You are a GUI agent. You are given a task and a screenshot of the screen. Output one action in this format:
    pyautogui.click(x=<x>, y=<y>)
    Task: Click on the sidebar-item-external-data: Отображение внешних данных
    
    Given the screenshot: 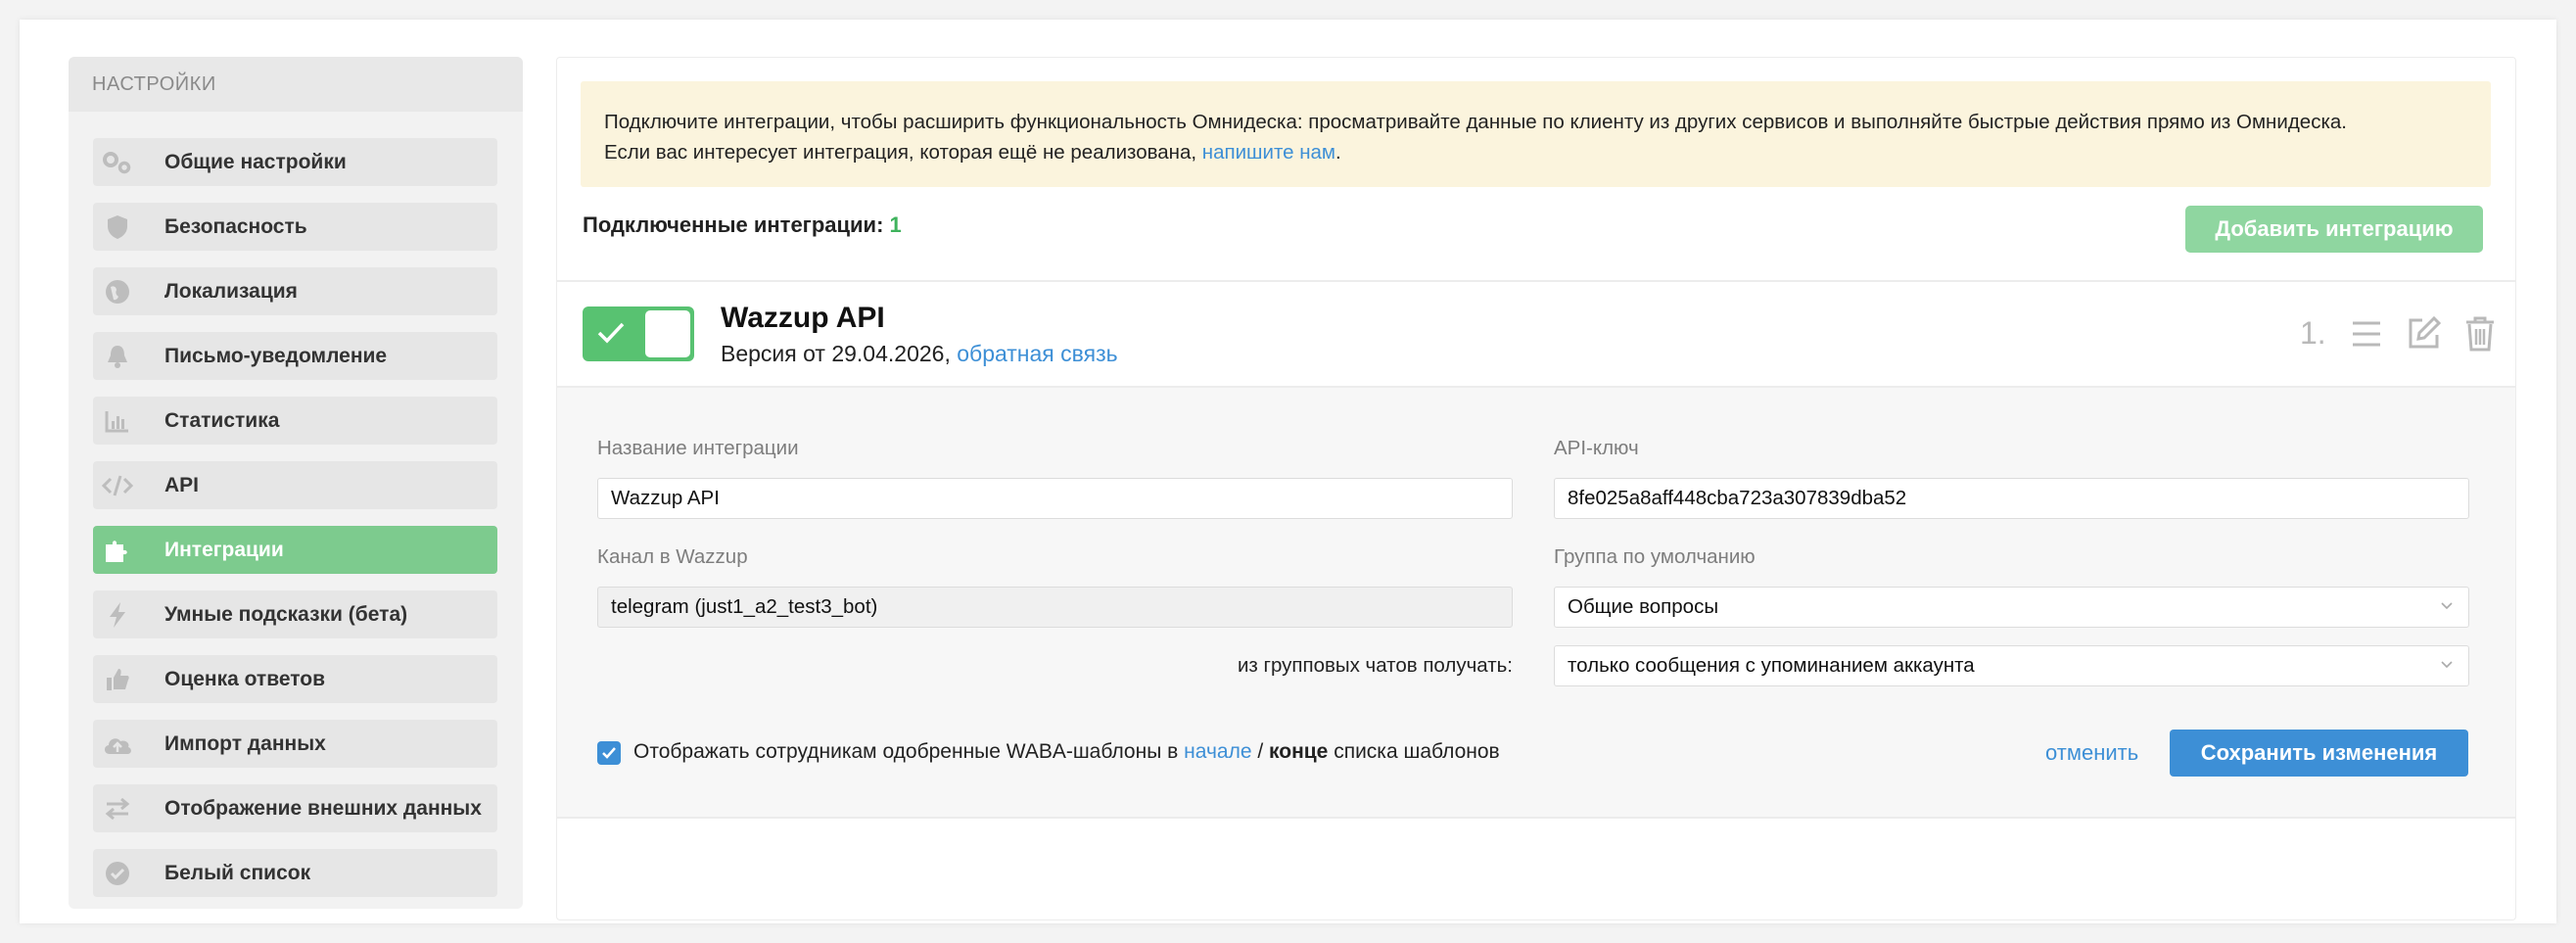 What is the action you would take?
    pyautogui.click(x=295, y=808)
    